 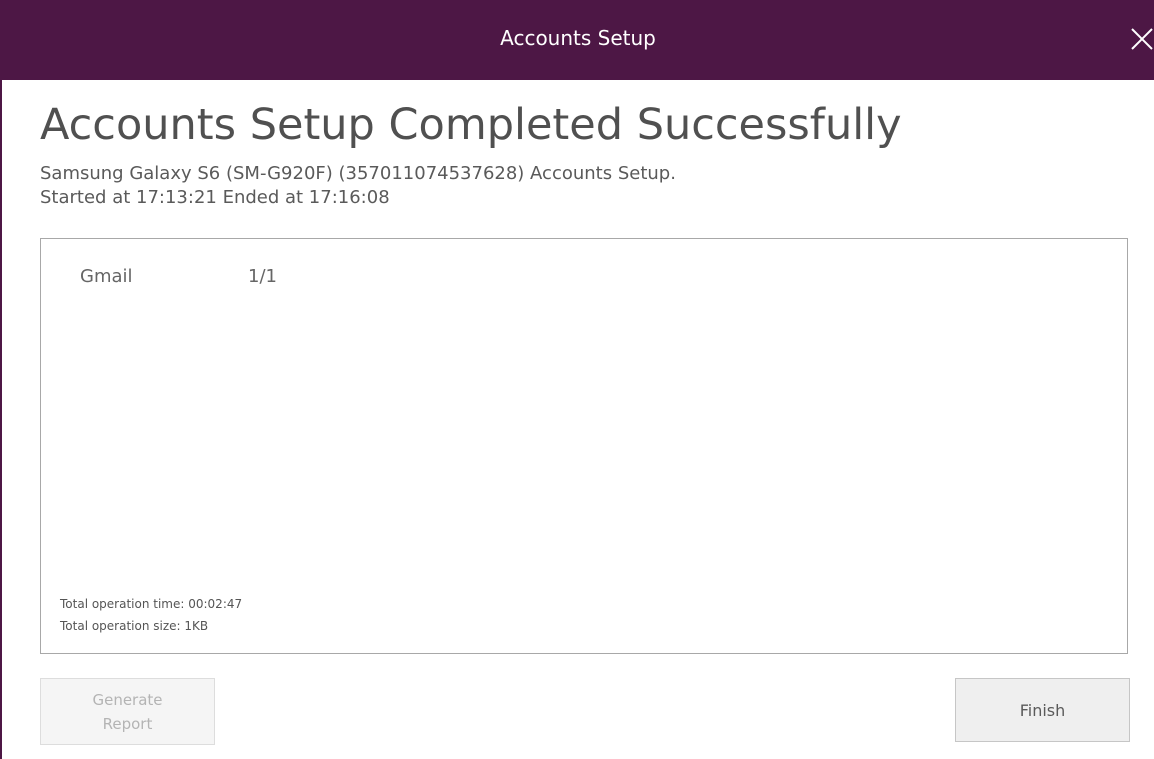 What do you see at coordinates (215, 197) in the screenshot?
I see `time-range-text: Started at 17:13:21 Ended at 17:16:08` at bounding box center [215, 197].